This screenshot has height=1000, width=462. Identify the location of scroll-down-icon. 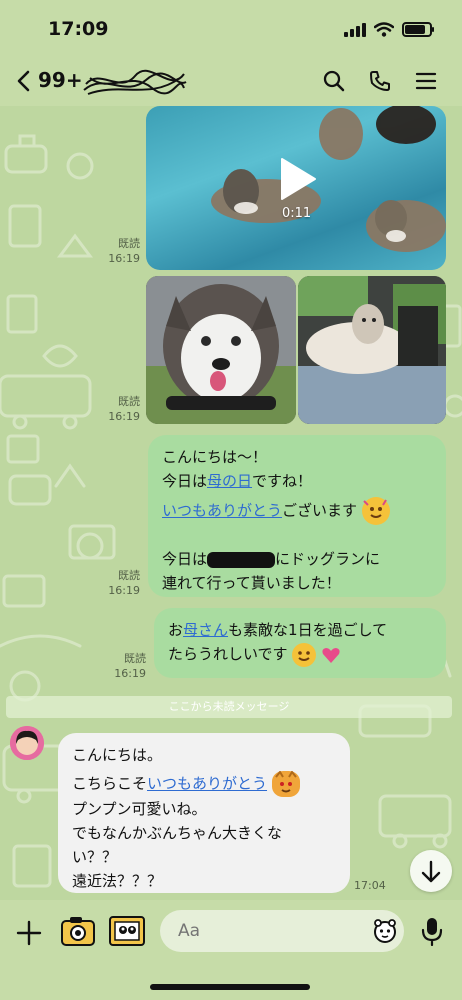
(431, 871).